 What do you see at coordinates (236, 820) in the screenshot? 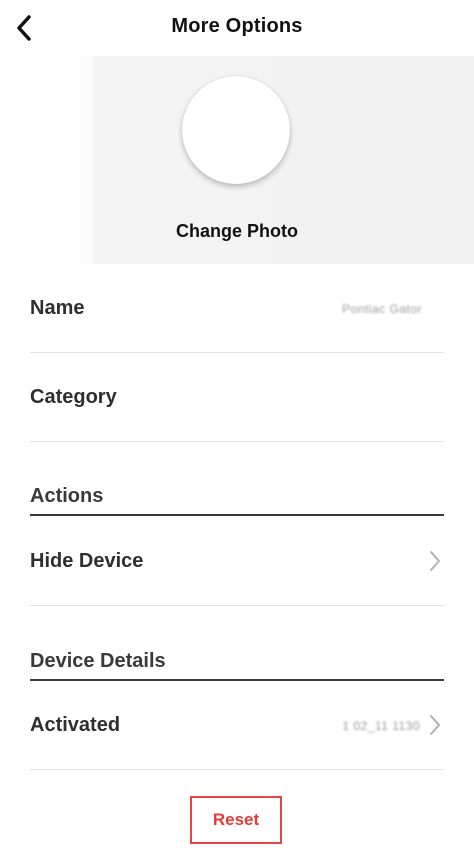
I see `reset-button: Reset` at bounding box center [236, 820].